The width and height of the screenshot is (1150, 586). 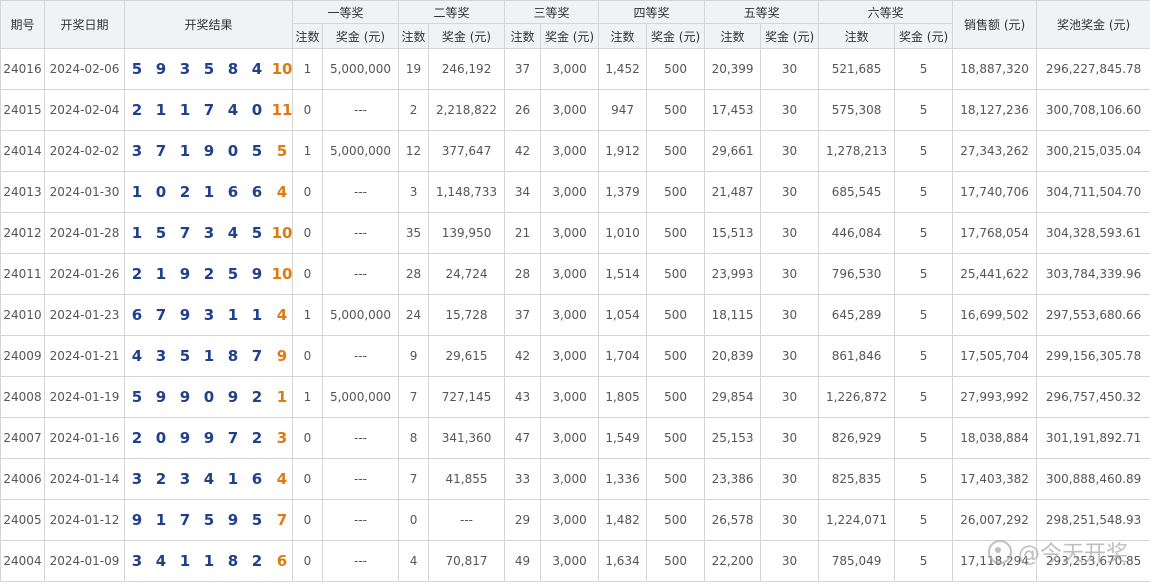 What do you see at coordinates (857, 315) in the screenshot?
I see `prize6-count-cell: 645,289` at bounding box center [857, 315].